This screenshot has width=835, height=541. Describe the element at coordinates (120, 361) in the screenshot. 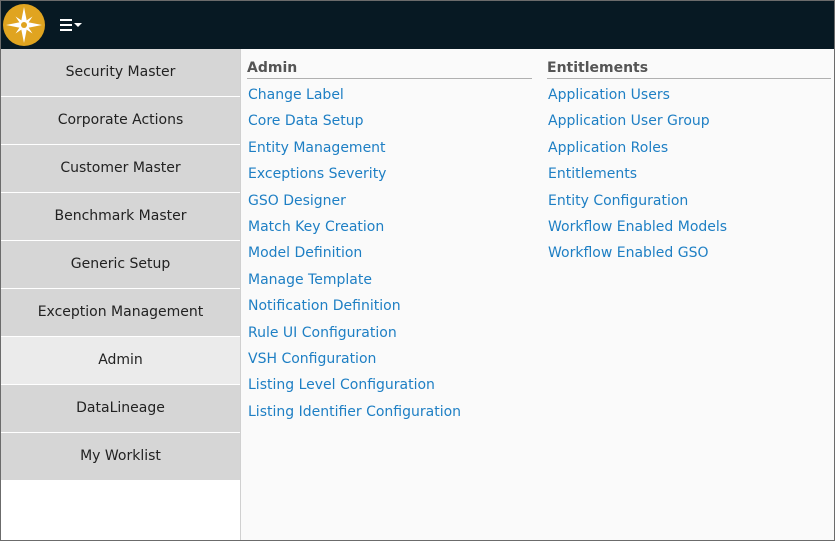

I see `sidebar-item-admin: Admin` at that location.